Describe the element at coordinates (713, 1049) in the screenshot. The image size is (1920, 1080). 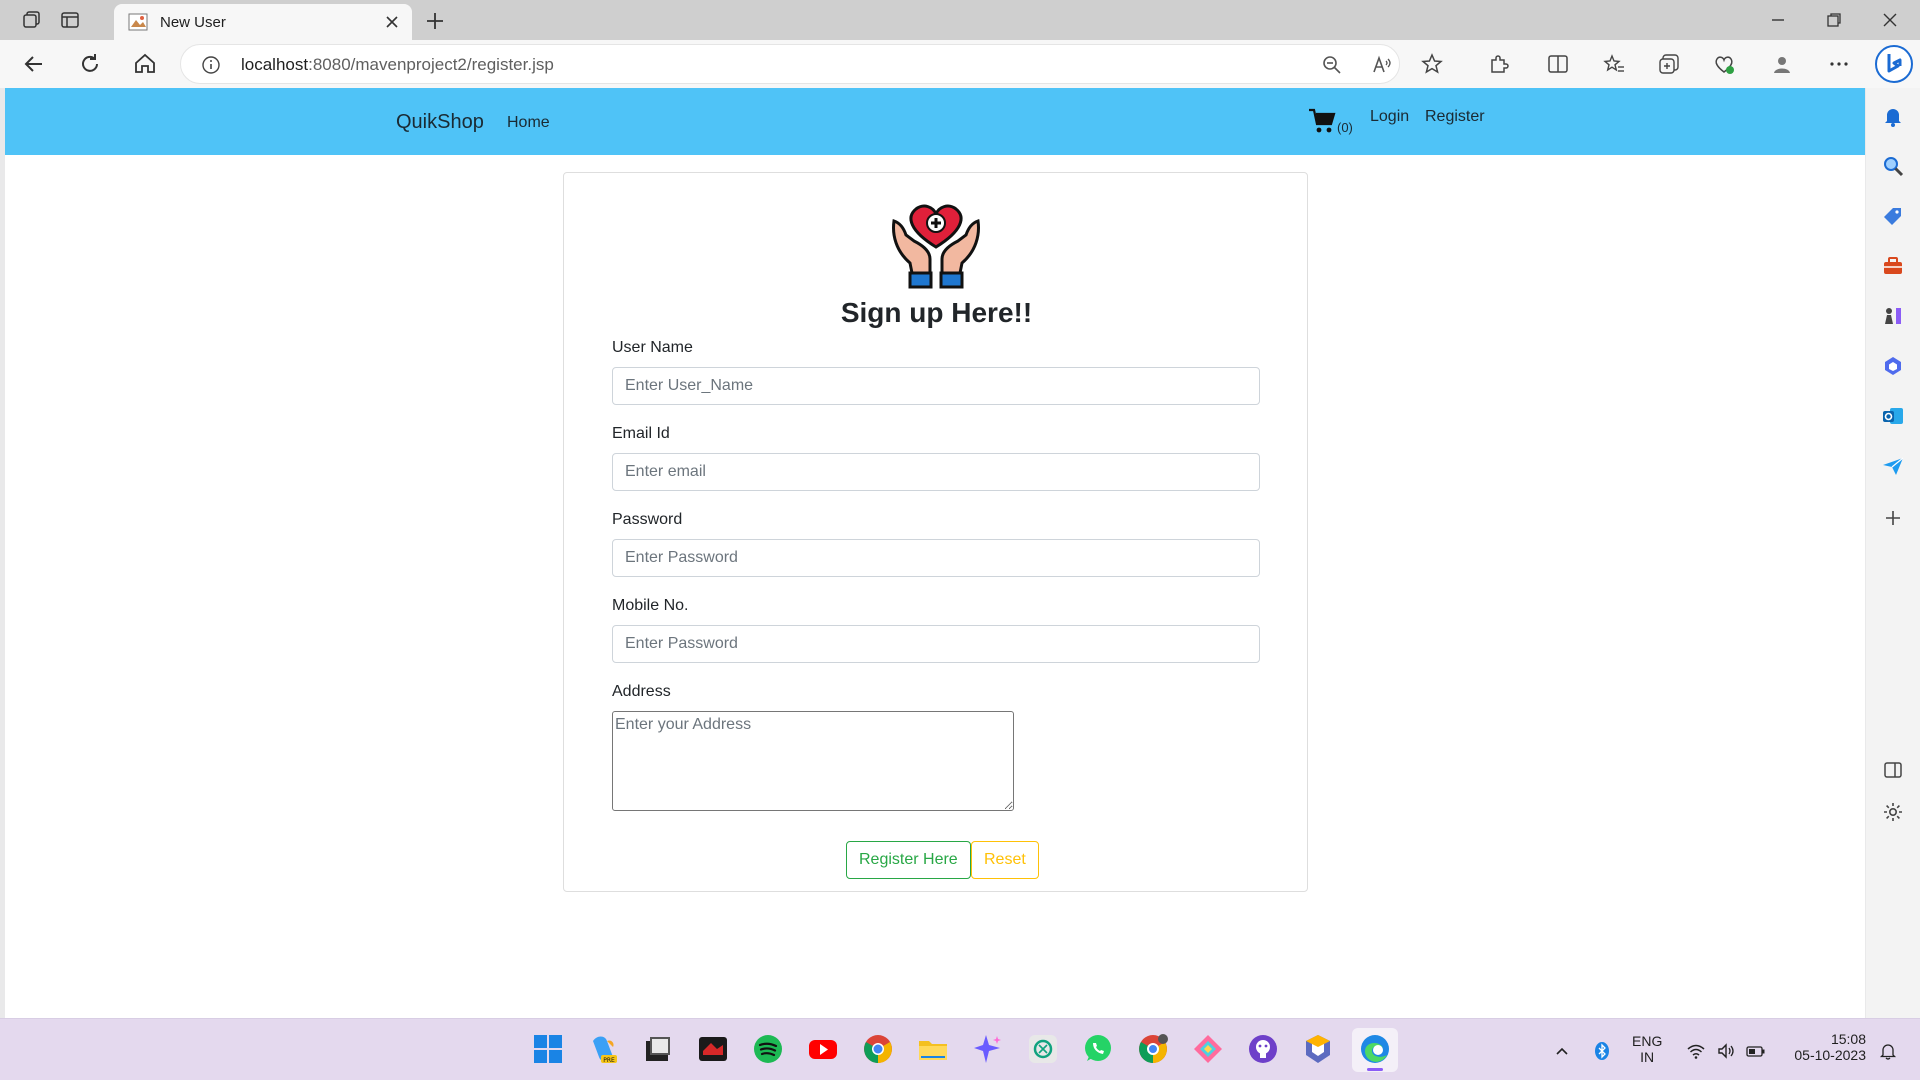
I see `game-app-icon` at that location.